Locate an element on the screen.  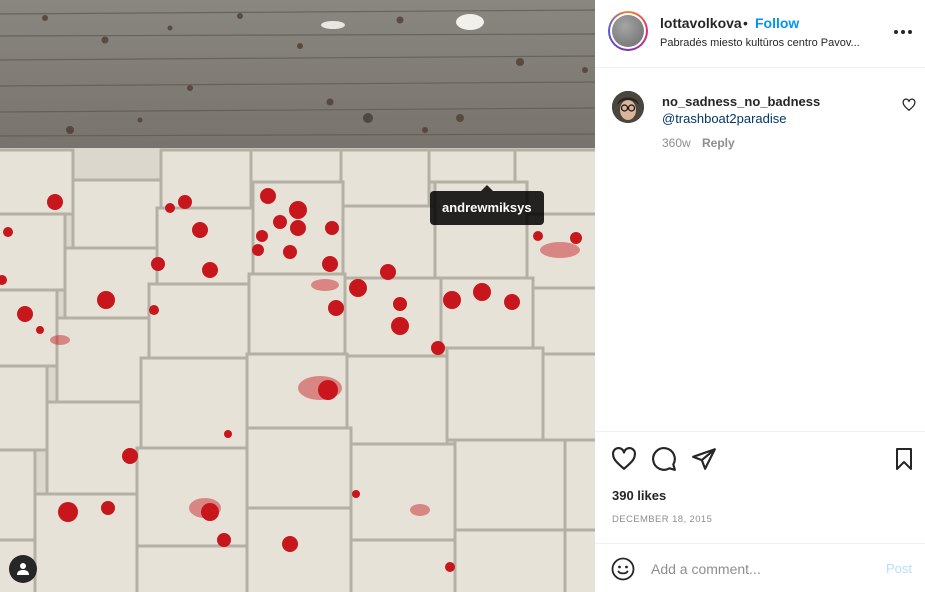
comment-icon is located at coordinates (664, 459).